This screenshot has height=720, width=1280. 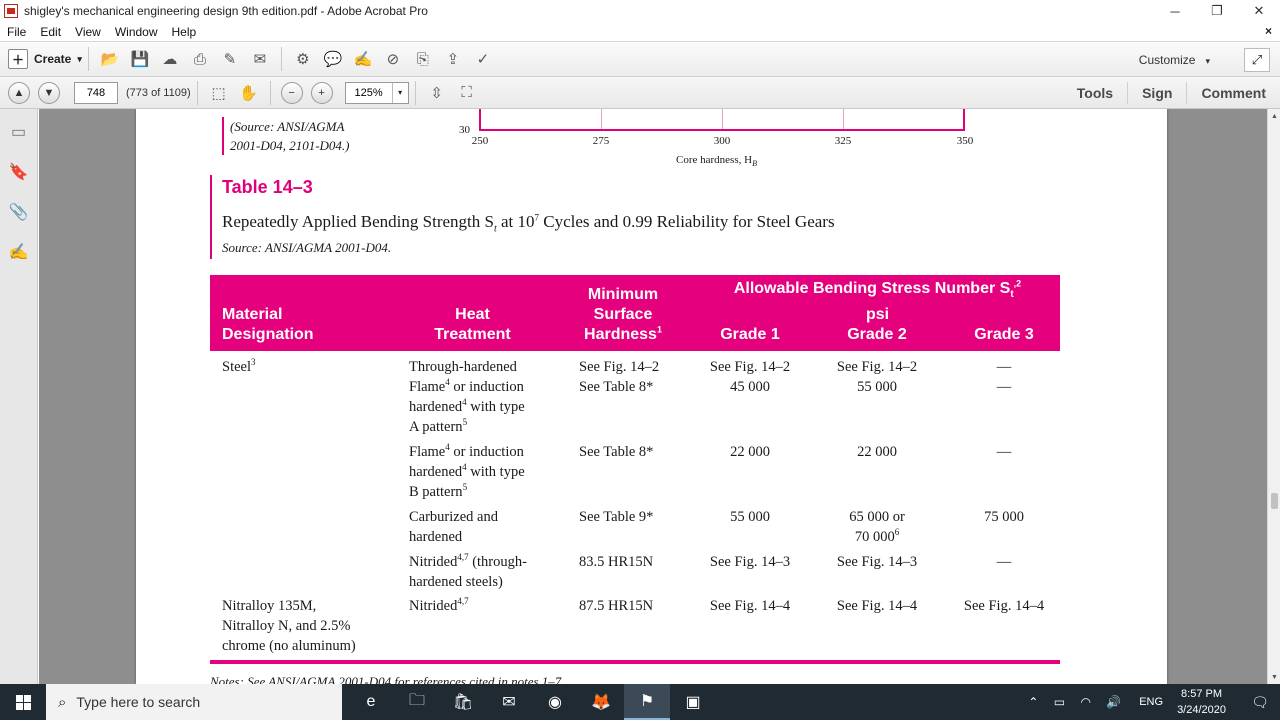 I want to click on chart-x-tick: 250, so click(x=480, y=141).